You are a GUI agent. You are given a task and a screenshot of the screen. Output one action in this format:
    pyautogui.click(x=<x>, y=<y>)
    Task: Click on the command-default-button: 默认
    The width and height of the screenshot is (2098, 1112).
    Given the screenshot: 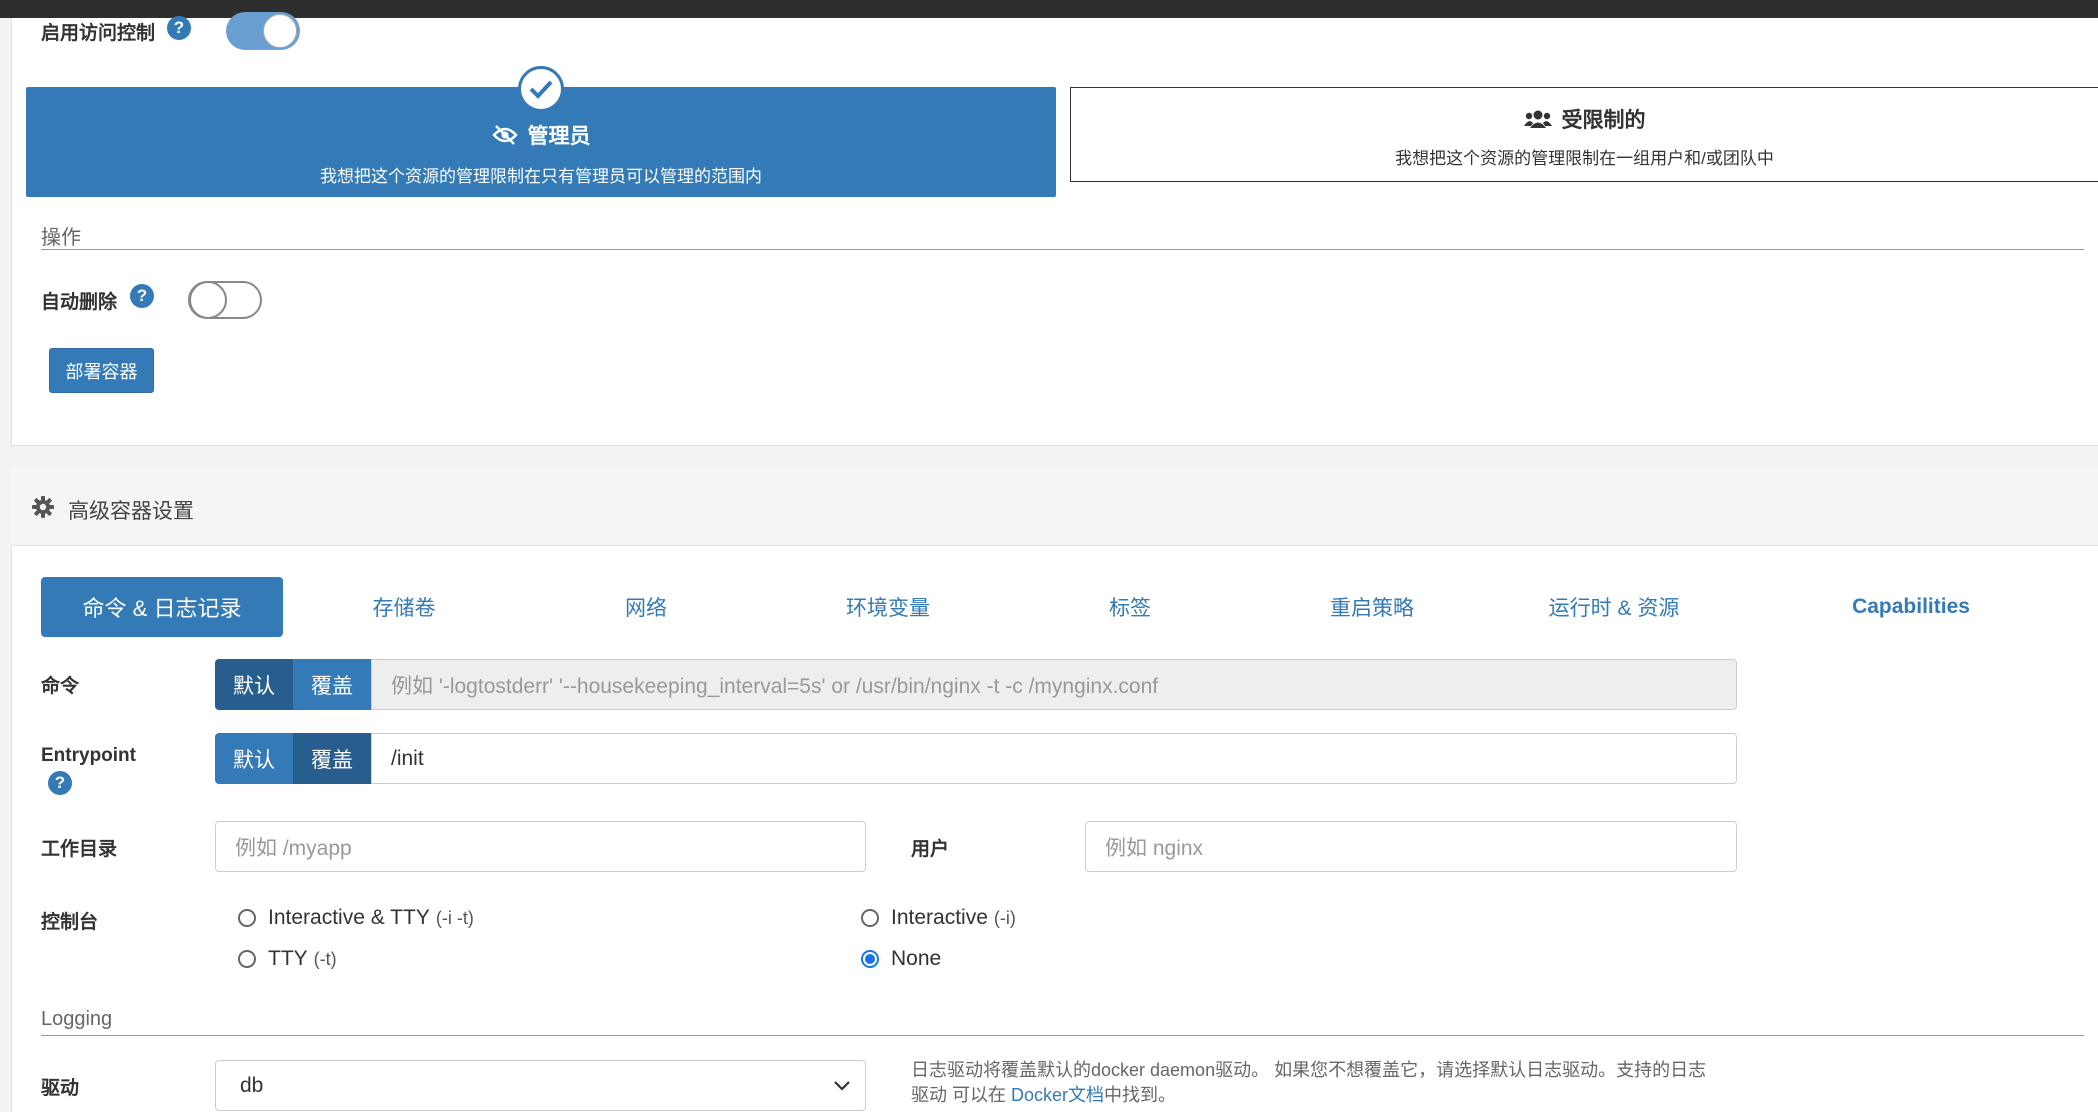 What is the action you would take?
    pyautogui.click(x=254, y=684)
    